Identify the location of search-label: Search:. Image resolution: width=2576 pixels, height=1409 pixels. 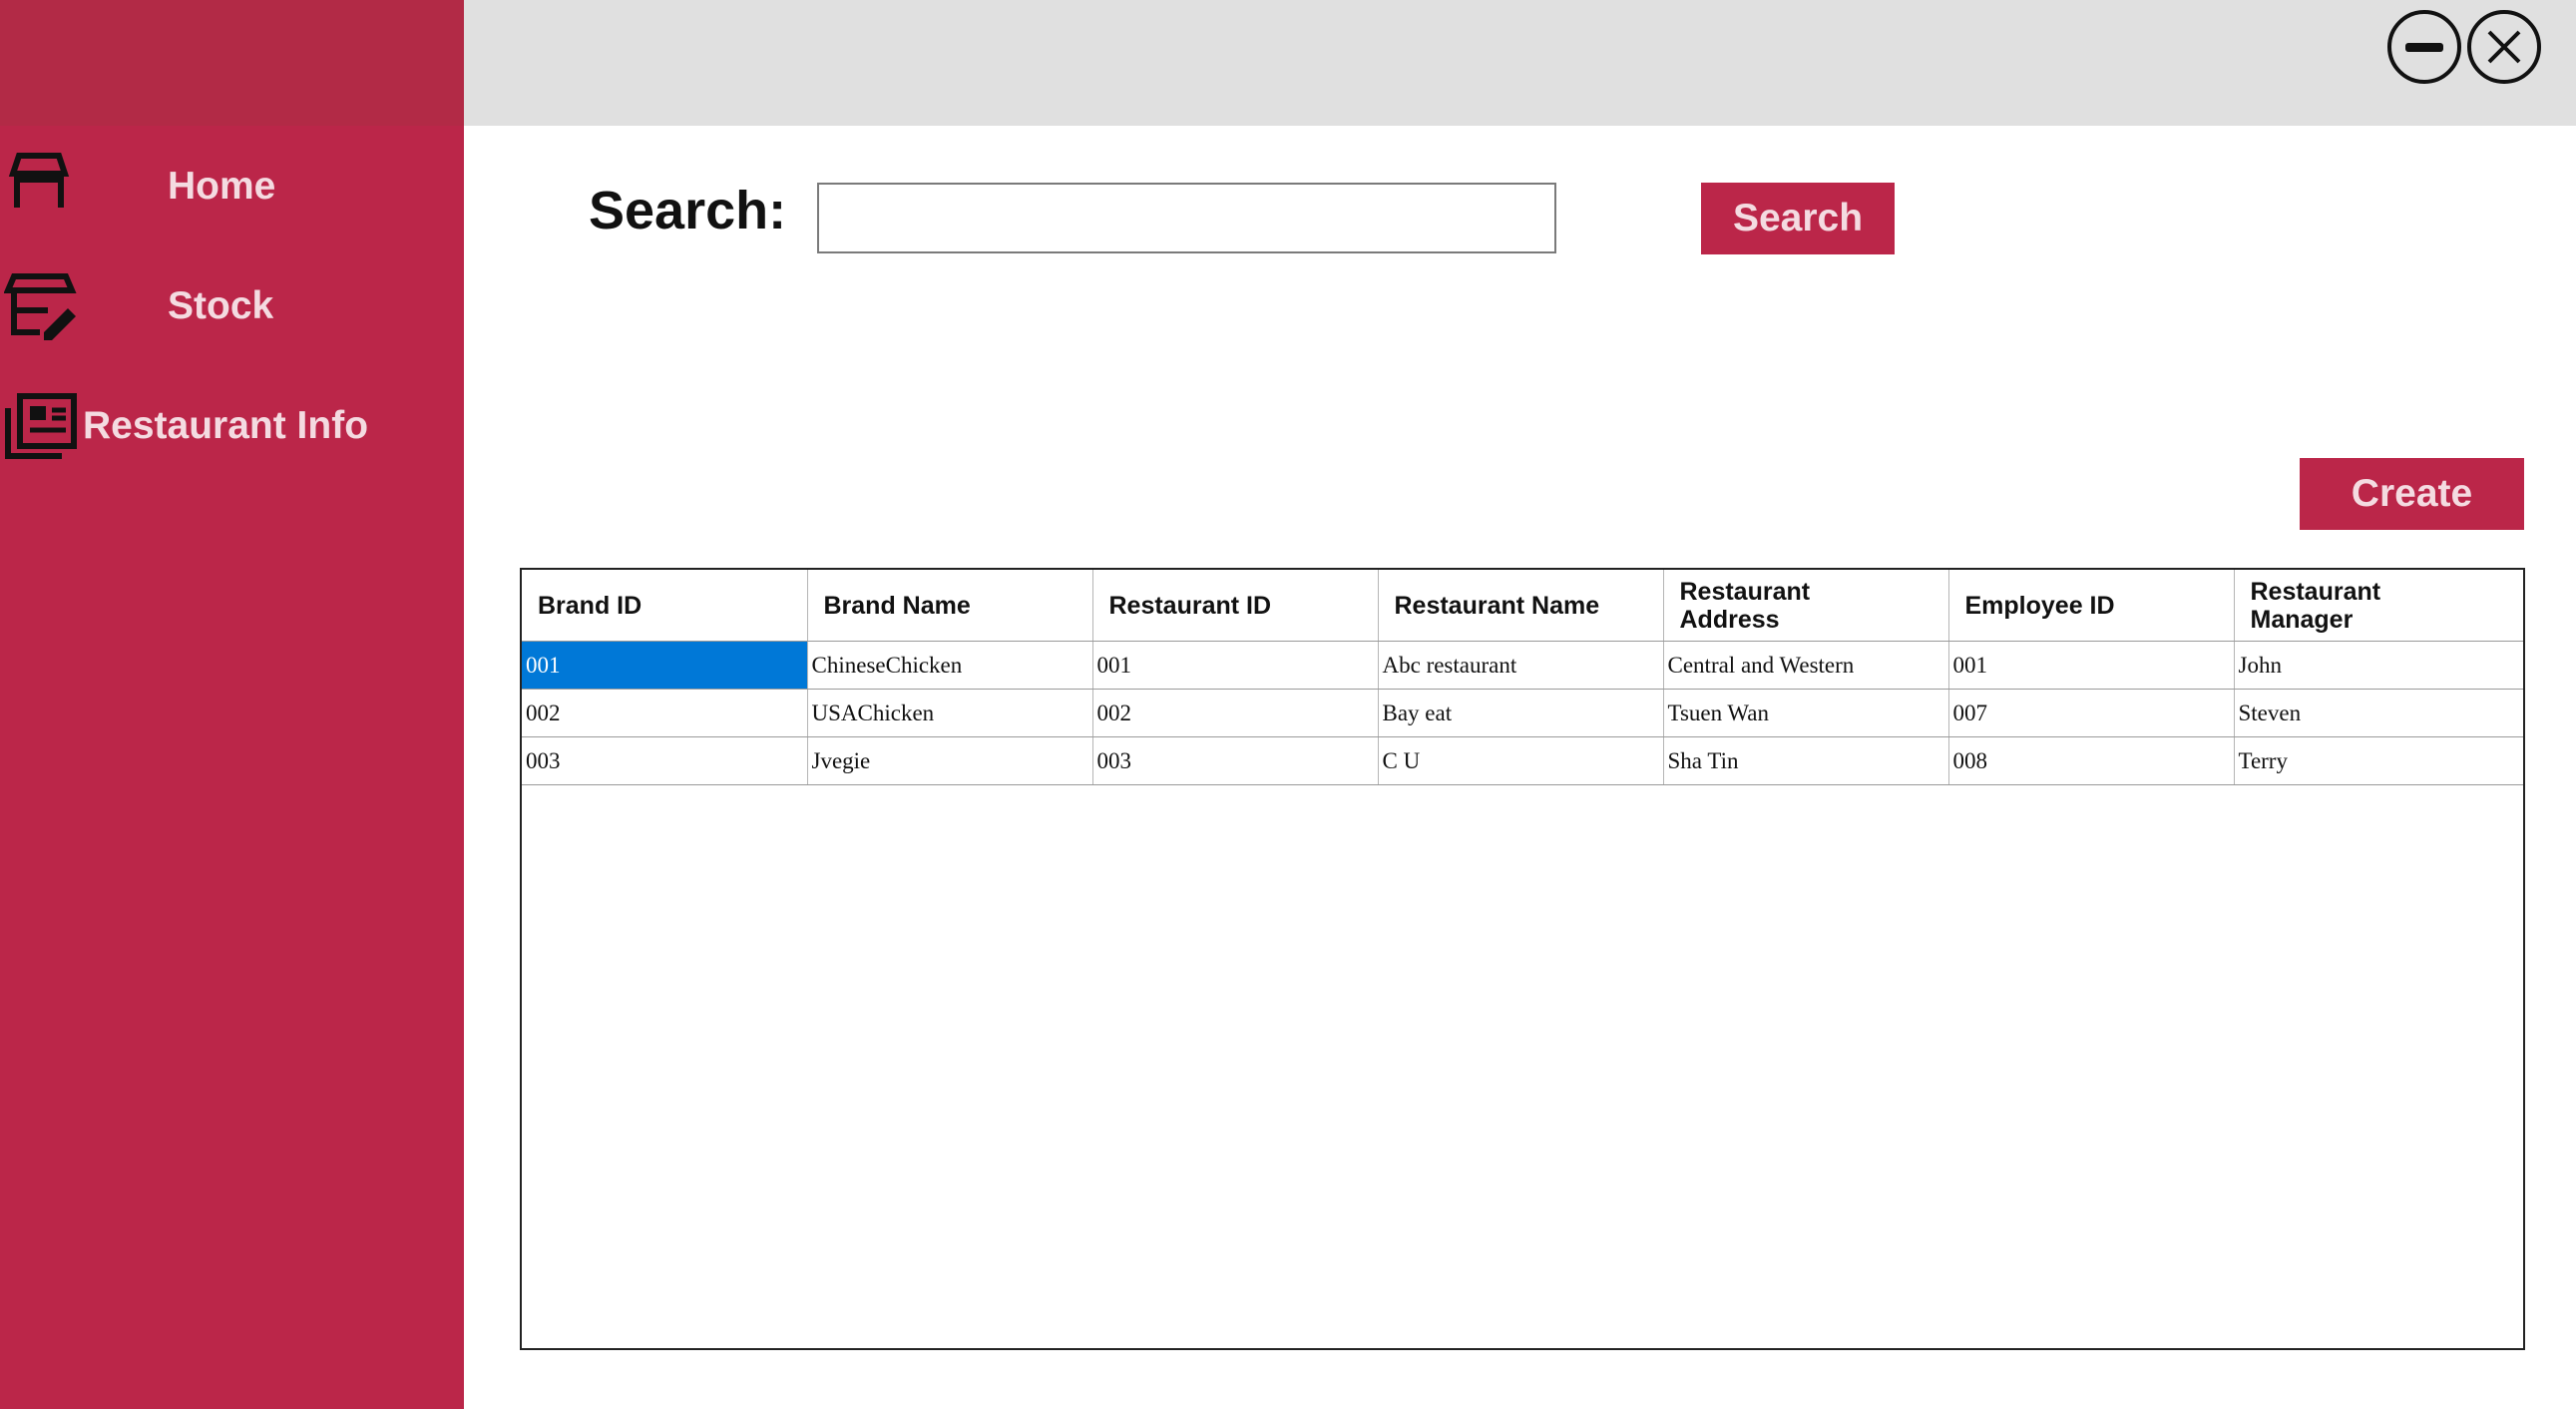
(688, 210).